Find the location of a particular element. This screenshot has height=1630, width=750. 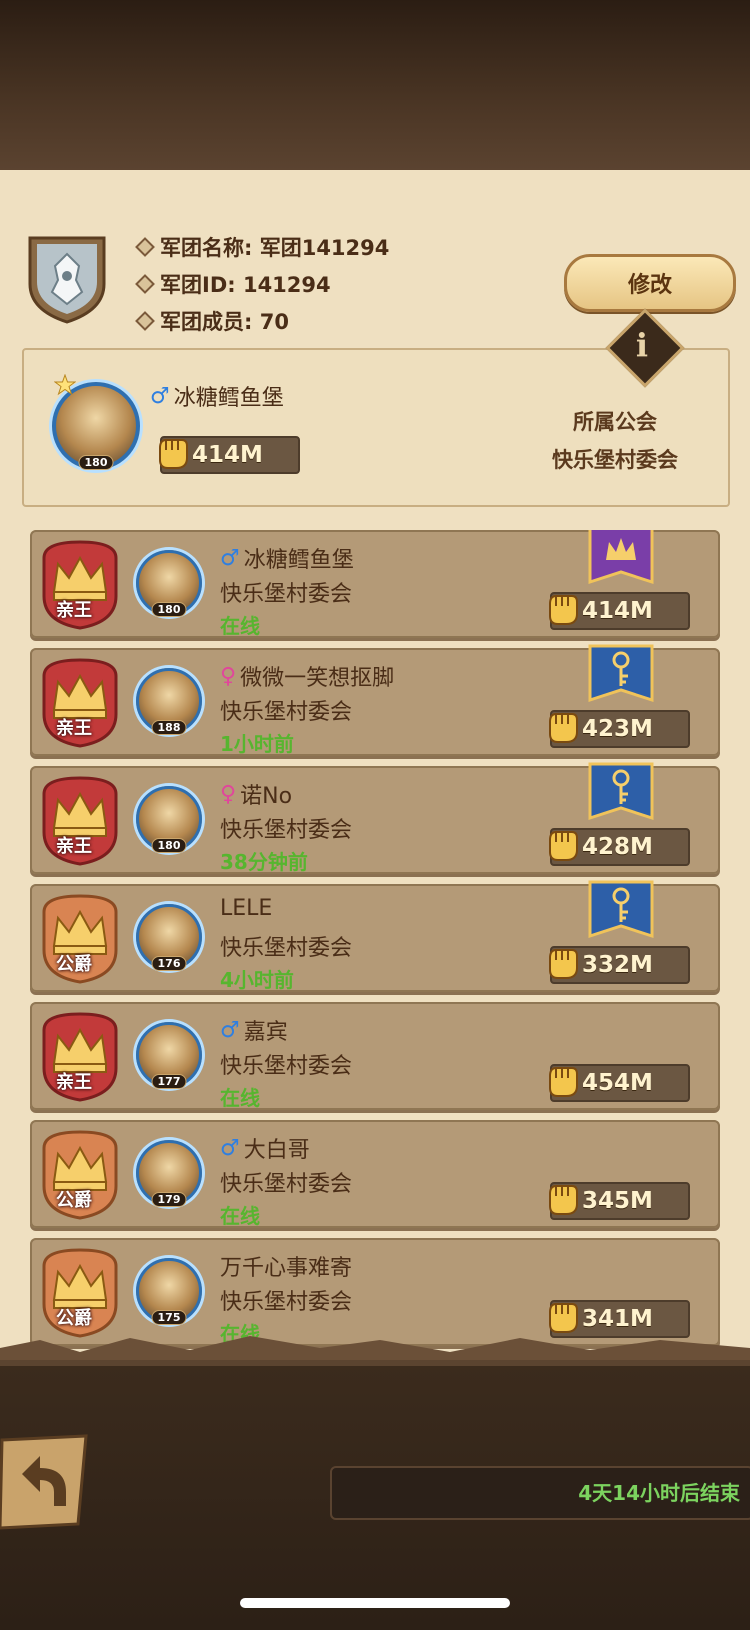

member-avatar: 176 is located at coordinates (169, 937).